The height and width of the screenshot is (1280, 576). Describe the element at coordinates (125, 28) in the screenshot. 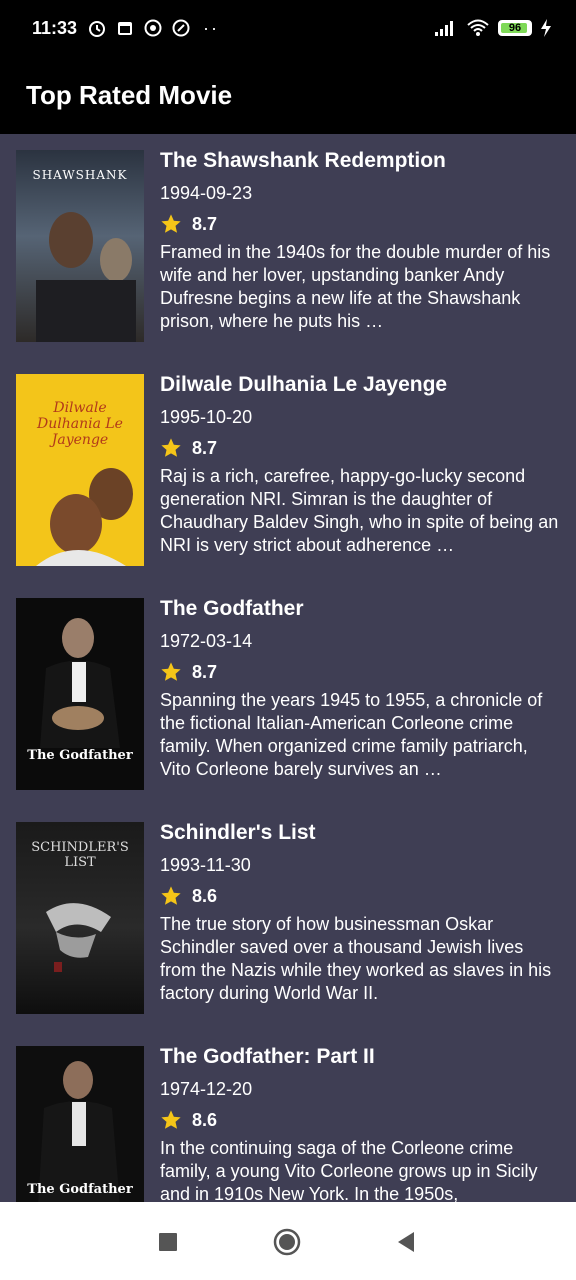

I see `calendar-icon` at that location.